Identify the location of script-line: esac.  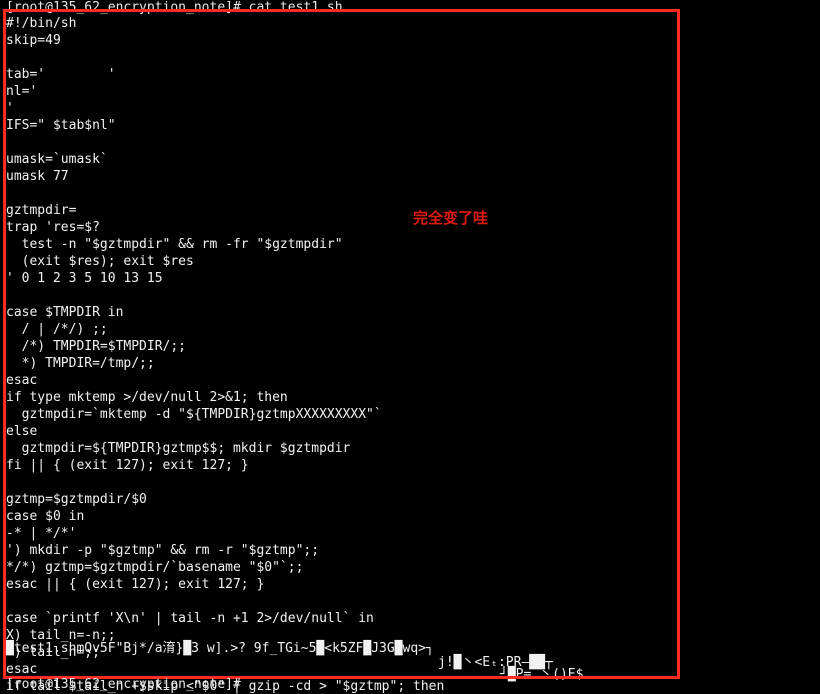
(22, 380).